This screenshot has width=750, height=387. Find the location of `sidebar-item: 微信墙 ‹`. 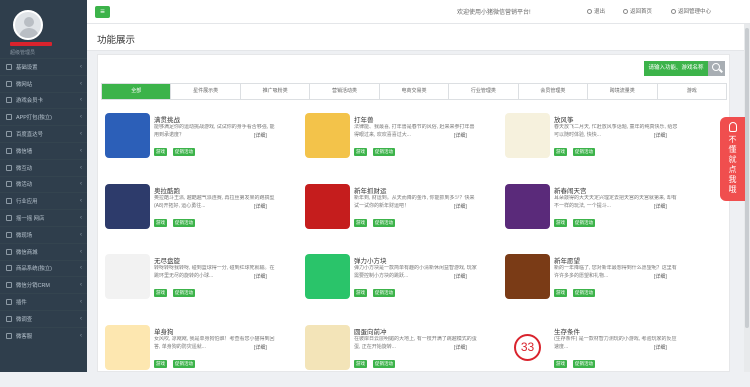

sidebar-item: 微信墙 ‹ is located at coordinates (43, 150).